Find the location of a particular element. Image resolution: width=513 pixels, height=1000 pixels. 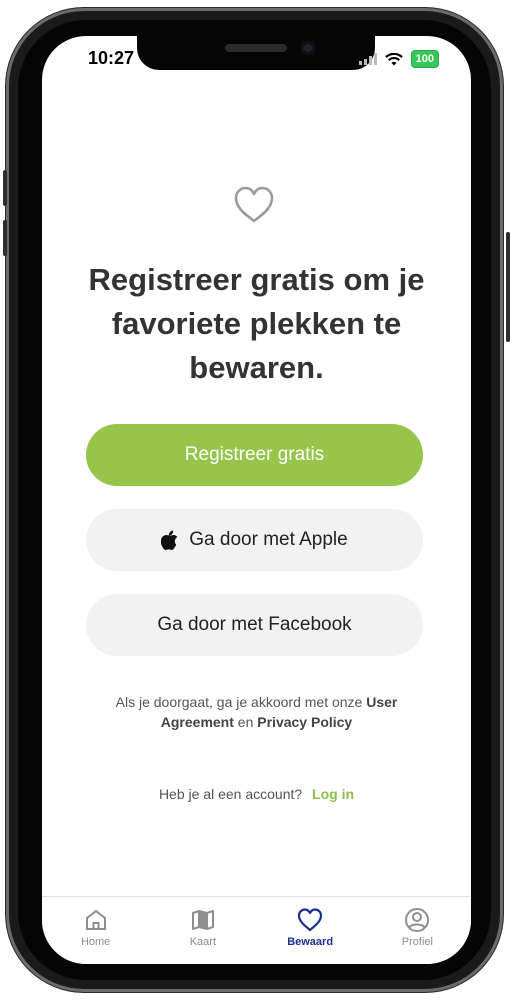

map-icon is located at coordinates (202, 920).